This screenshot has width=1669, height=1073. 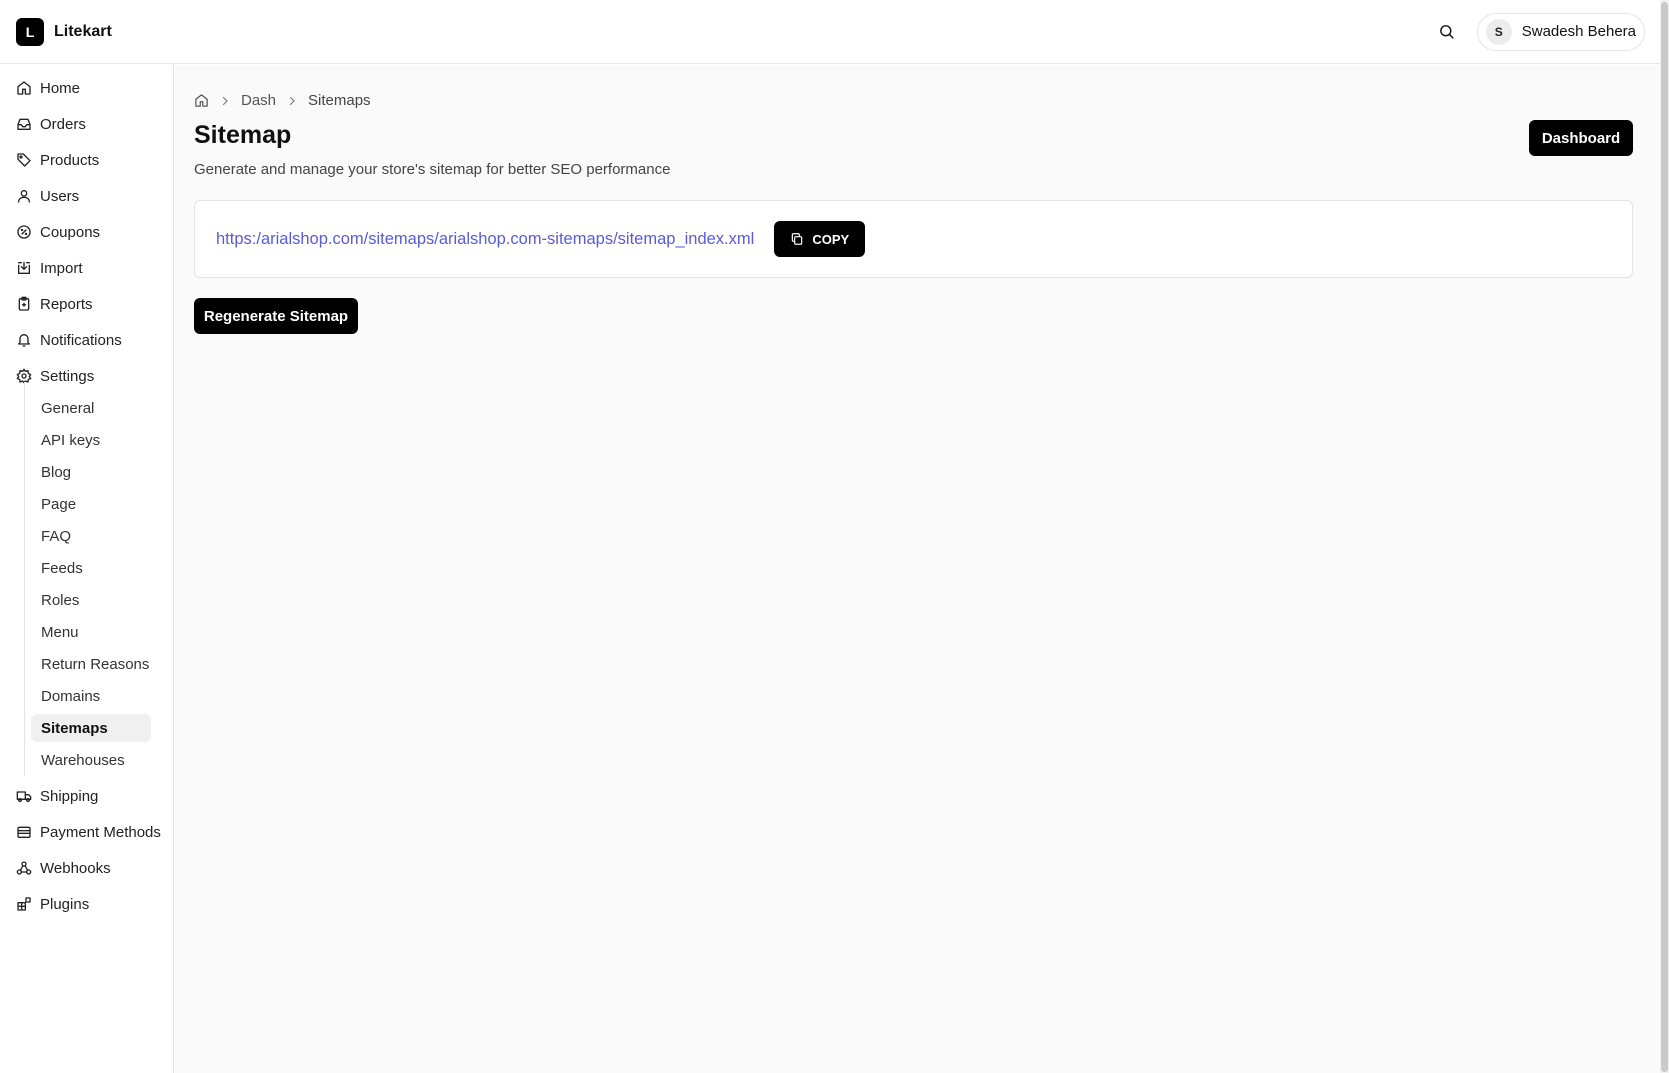 I want to click on sidebar-item-reports: Reports, so click(x=54, y=304).